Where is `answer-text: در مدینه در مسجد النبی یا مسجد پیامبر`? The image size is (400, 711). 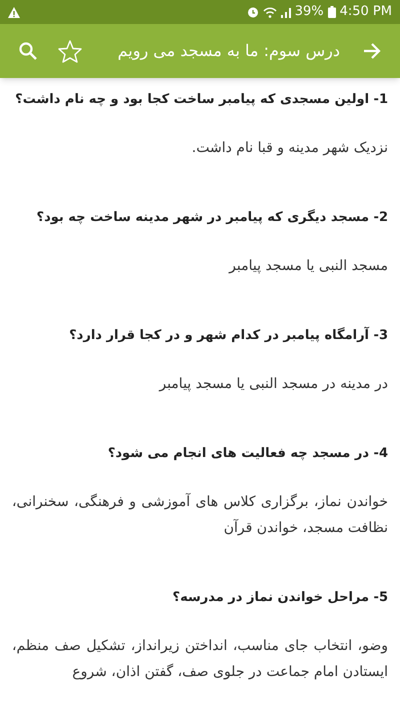
answer-text: در مدینه در مسجد النبی یا مسجد پیامبر is located at coordinates (273, 384).